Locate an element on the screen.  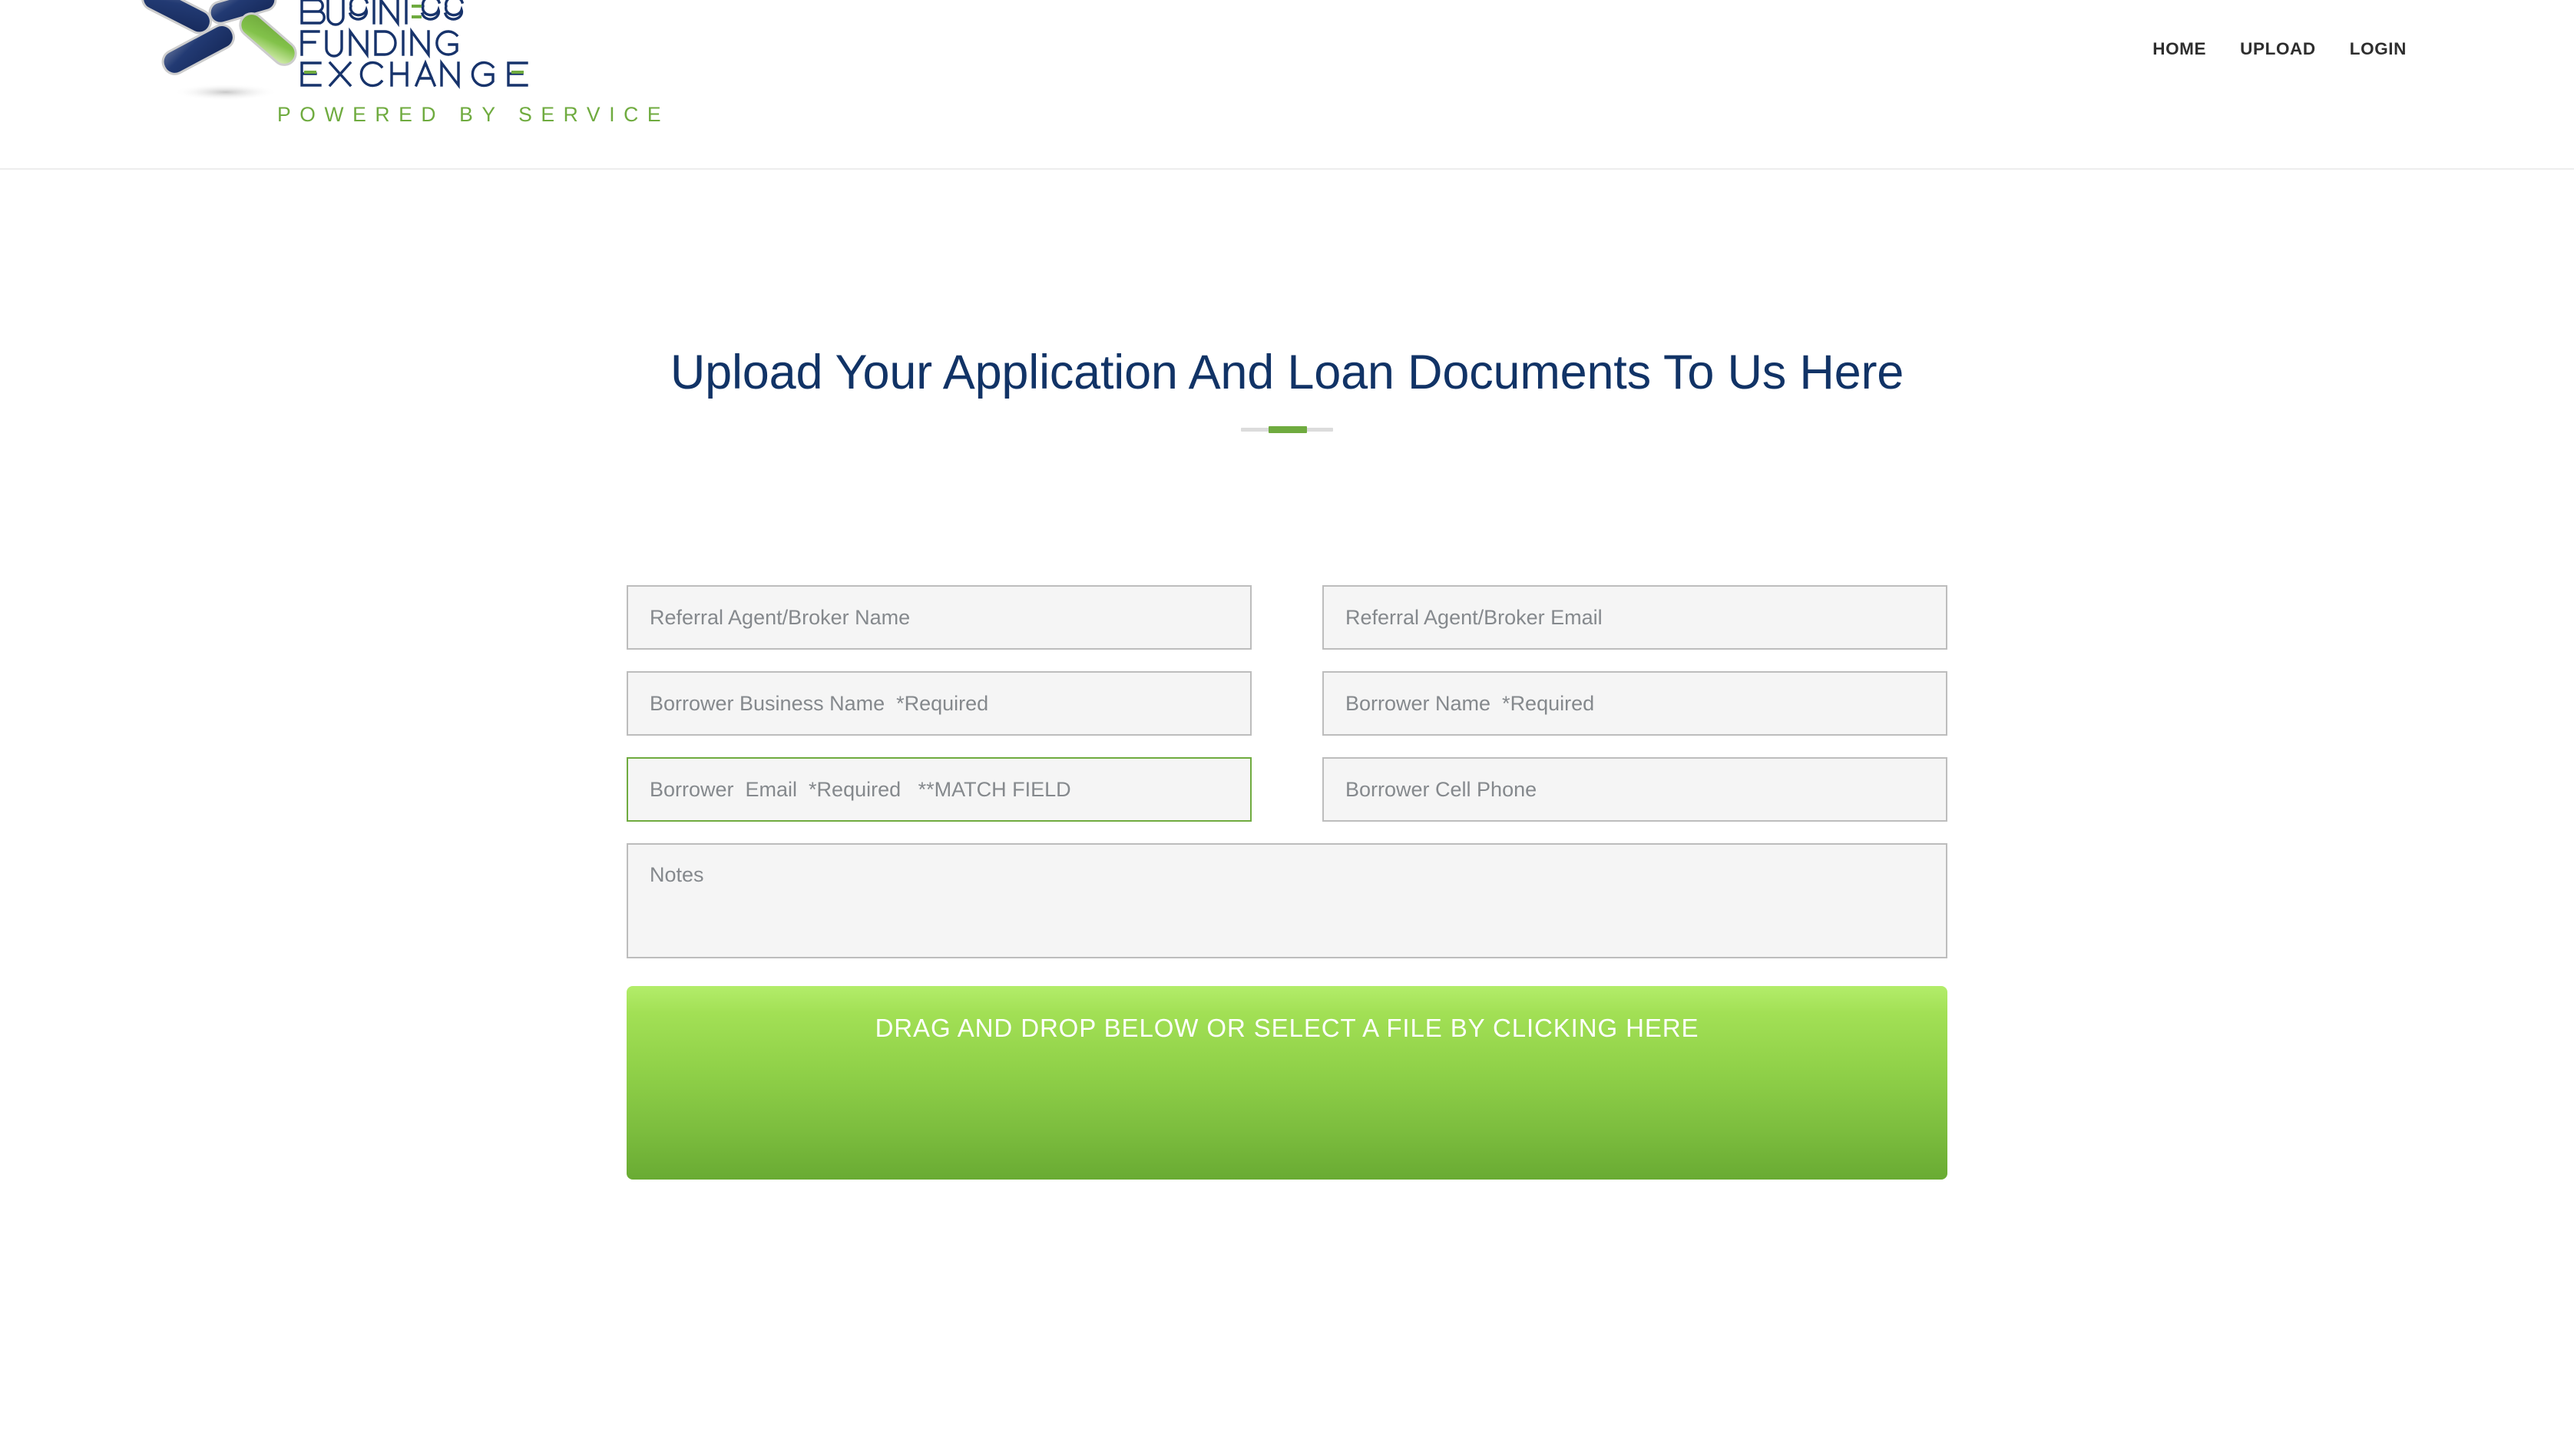
field-cell-borrower-business-name is located at coordinates (939, 703).